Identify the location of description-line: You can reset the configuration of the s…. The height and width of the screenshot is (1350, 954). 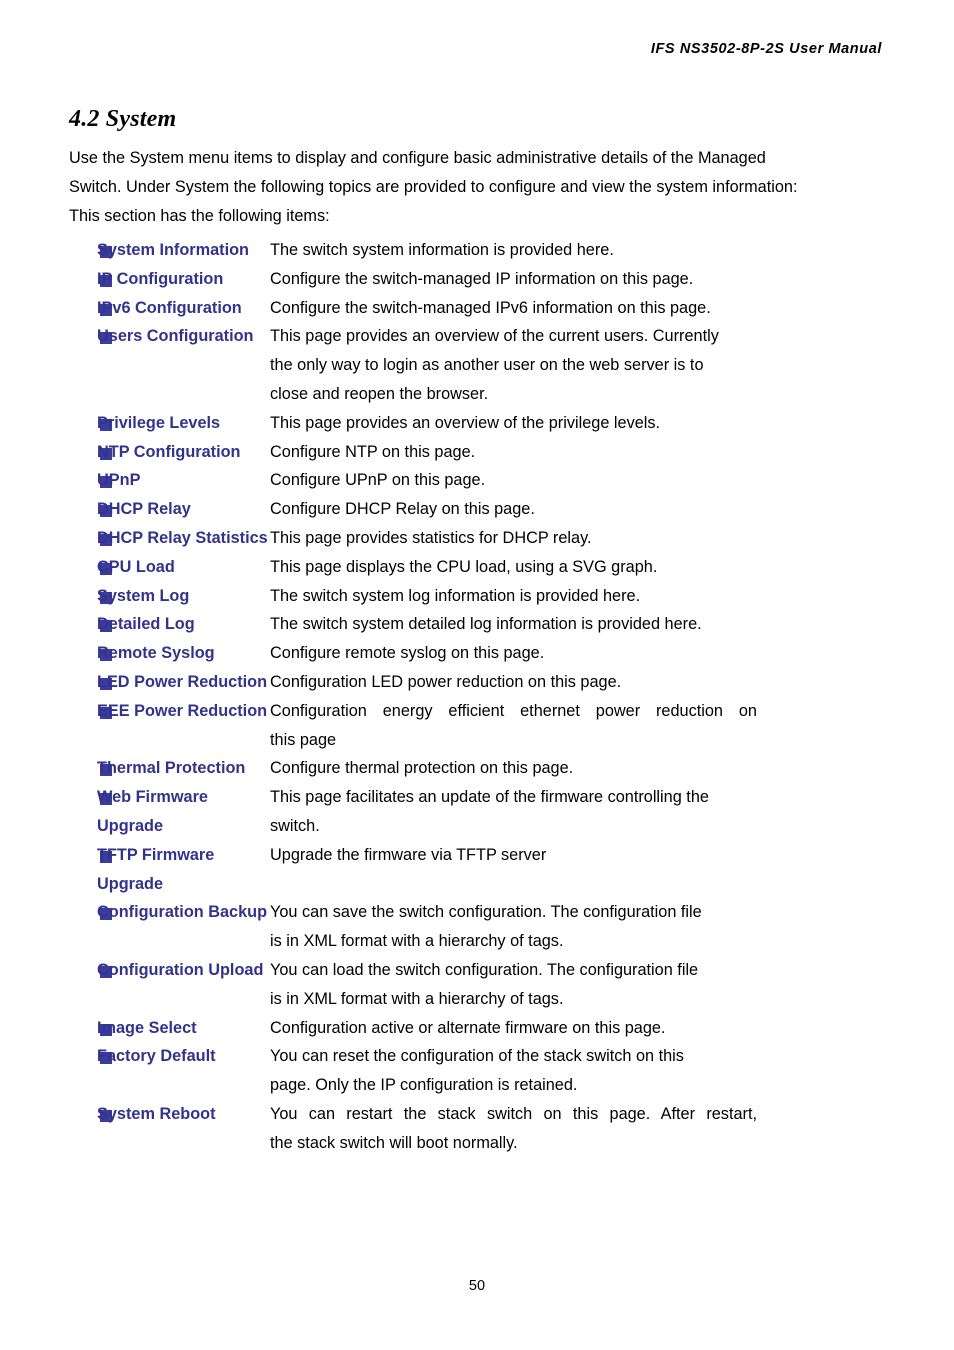
(477, 1056).